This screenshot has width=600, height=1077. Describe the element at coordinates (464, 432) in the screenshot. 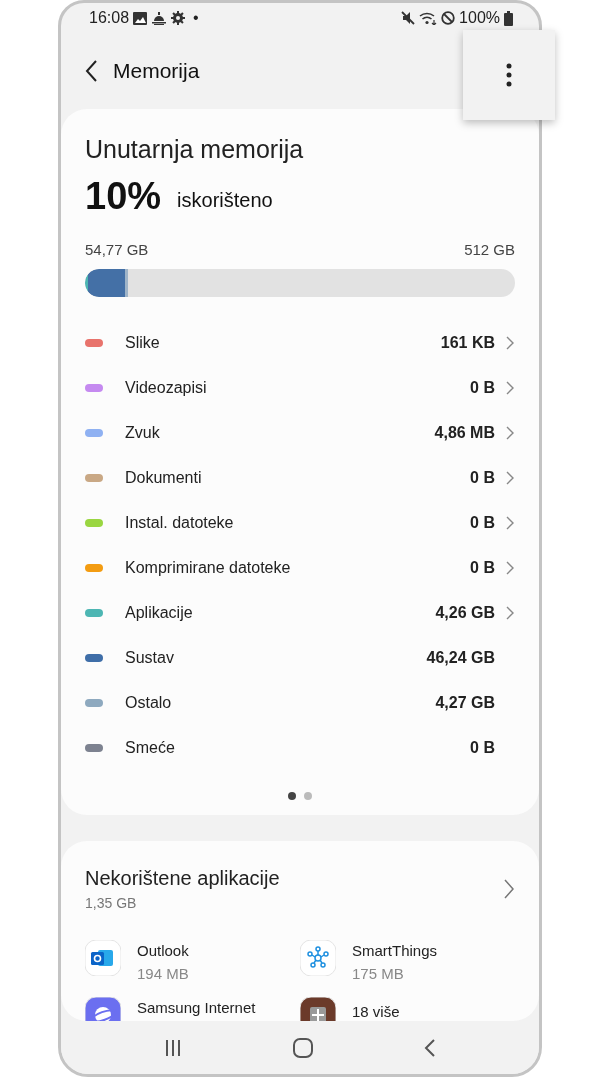

I see `category-size: 4,86 MB` at that location.